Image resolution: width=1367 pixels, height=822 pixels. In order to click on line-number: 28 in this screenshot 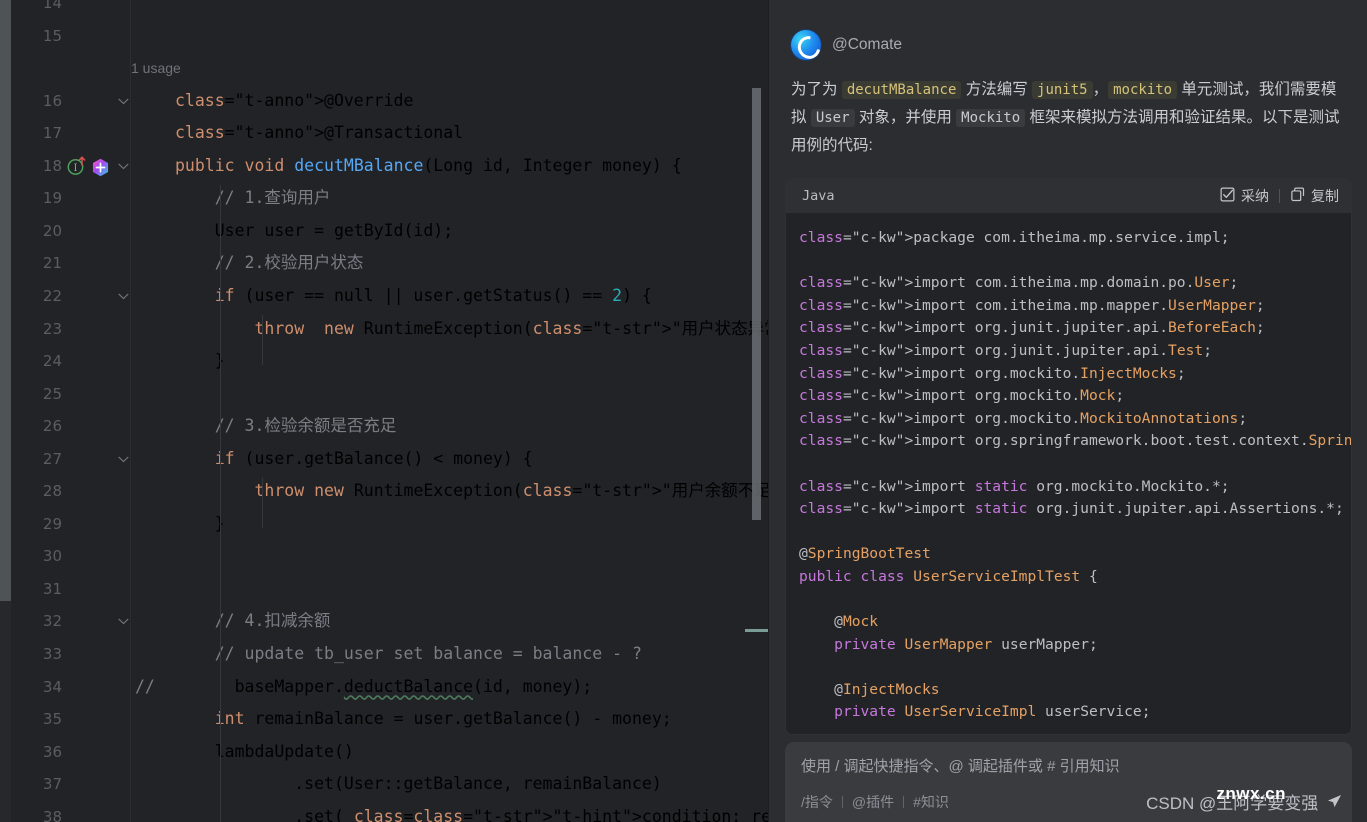, I will do `click(52, 491)`.